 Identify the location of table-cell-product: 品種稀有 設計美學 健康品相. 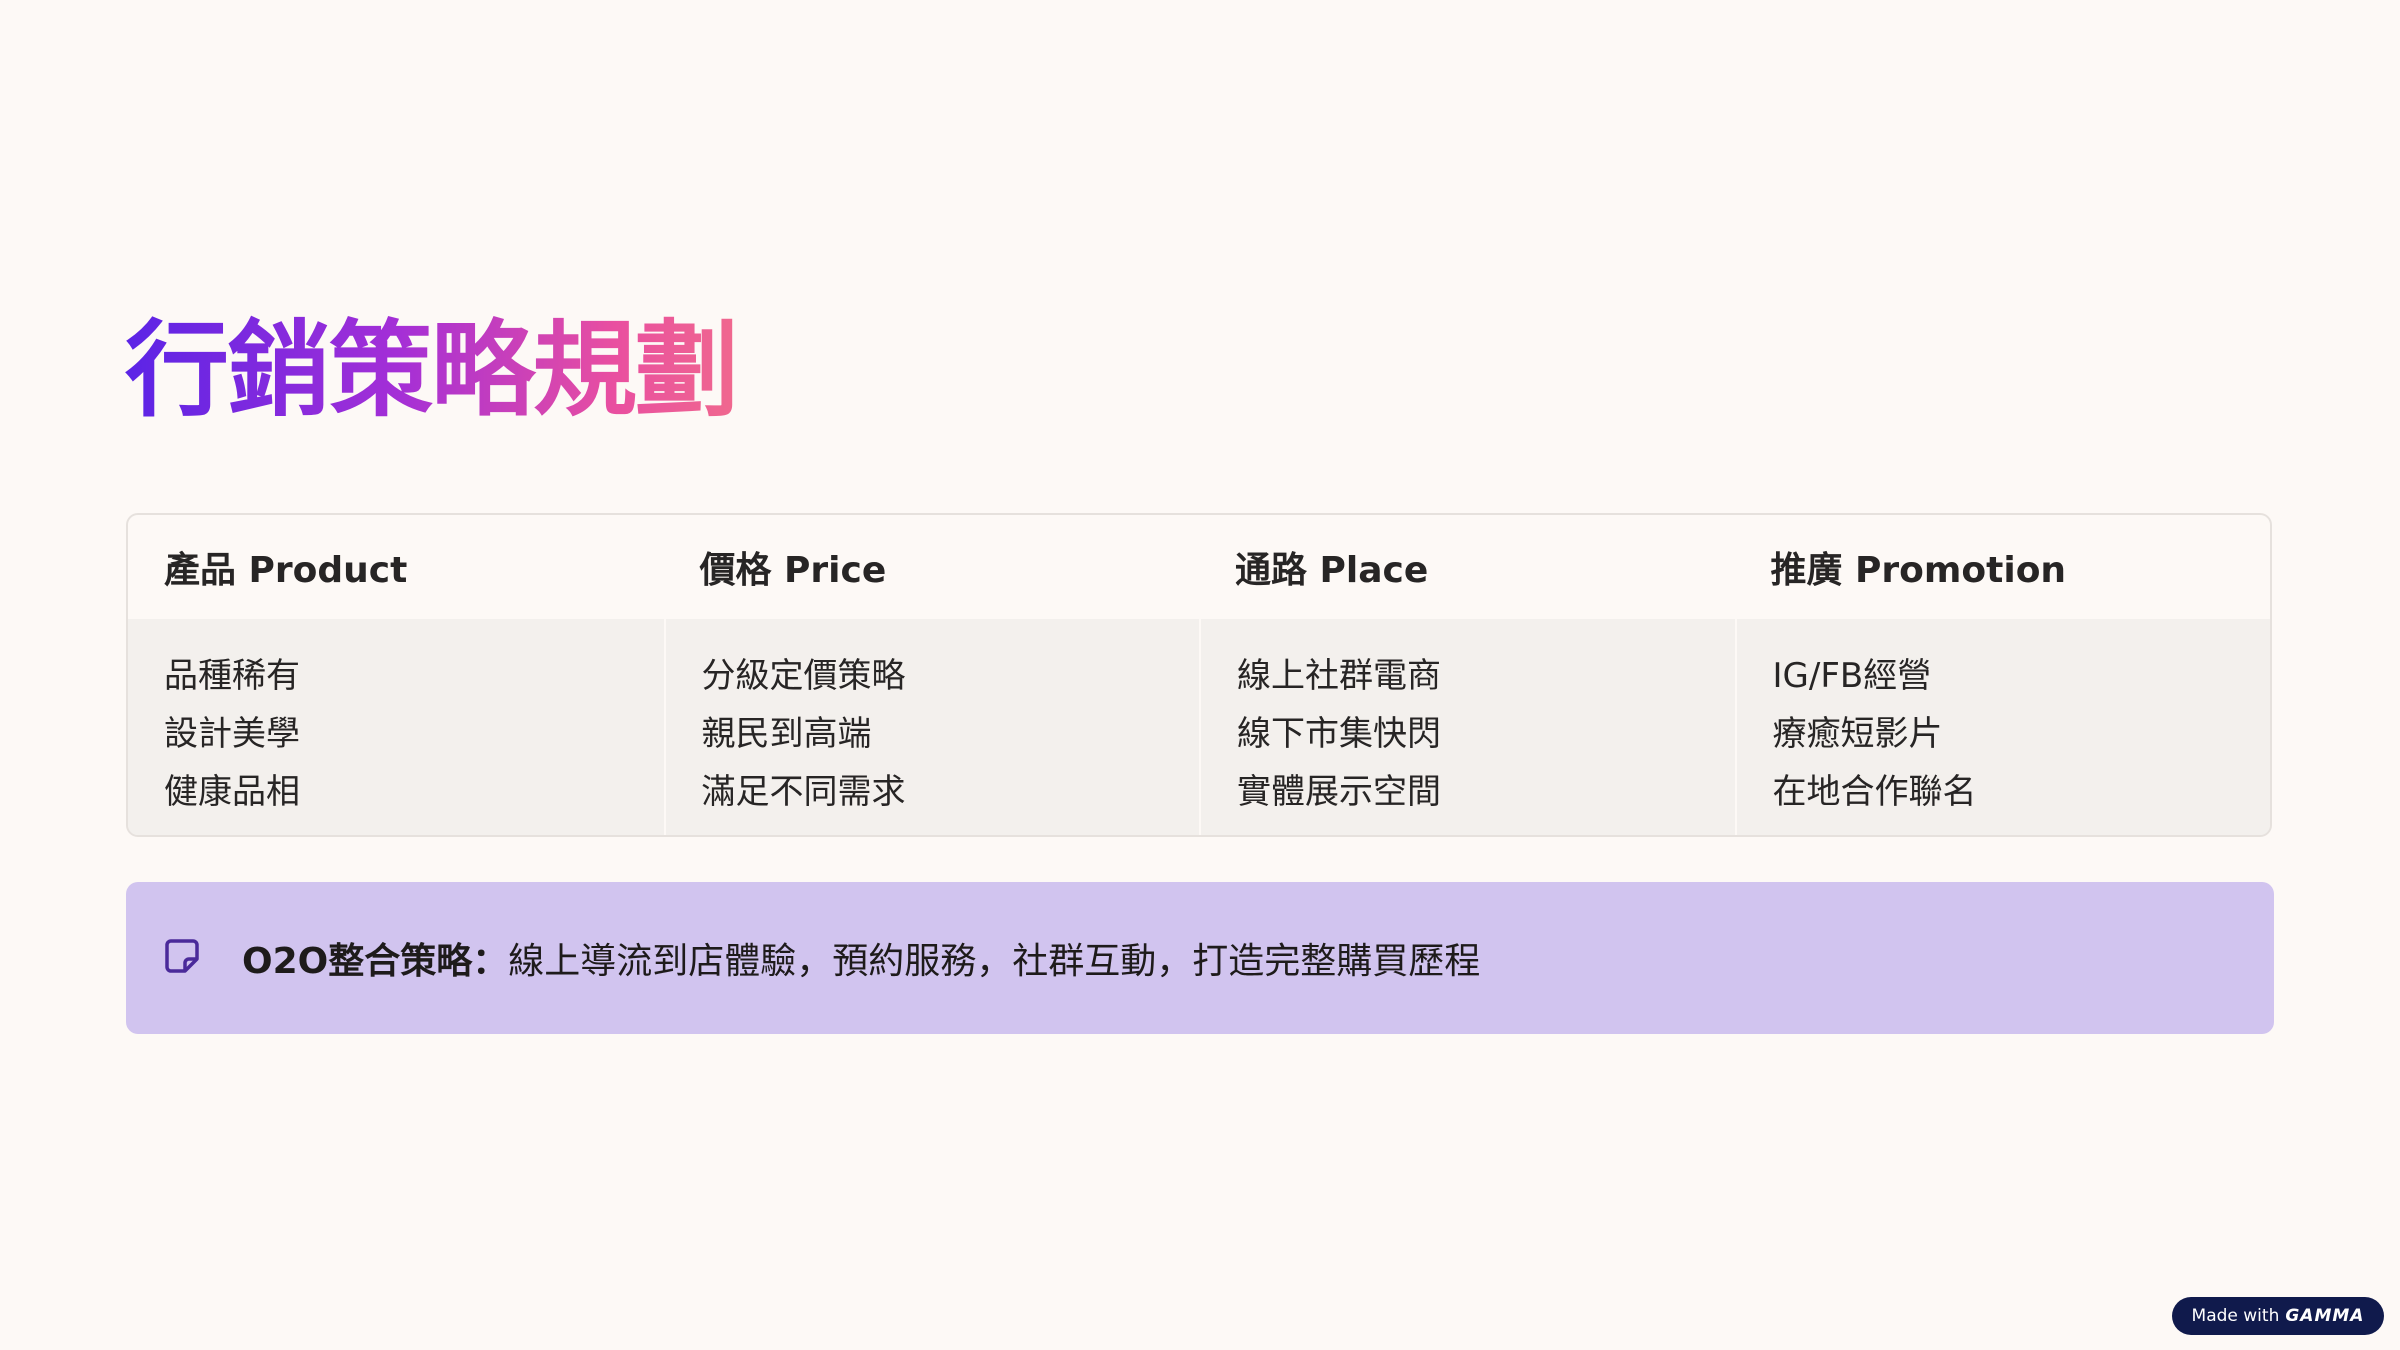
(396, 727).